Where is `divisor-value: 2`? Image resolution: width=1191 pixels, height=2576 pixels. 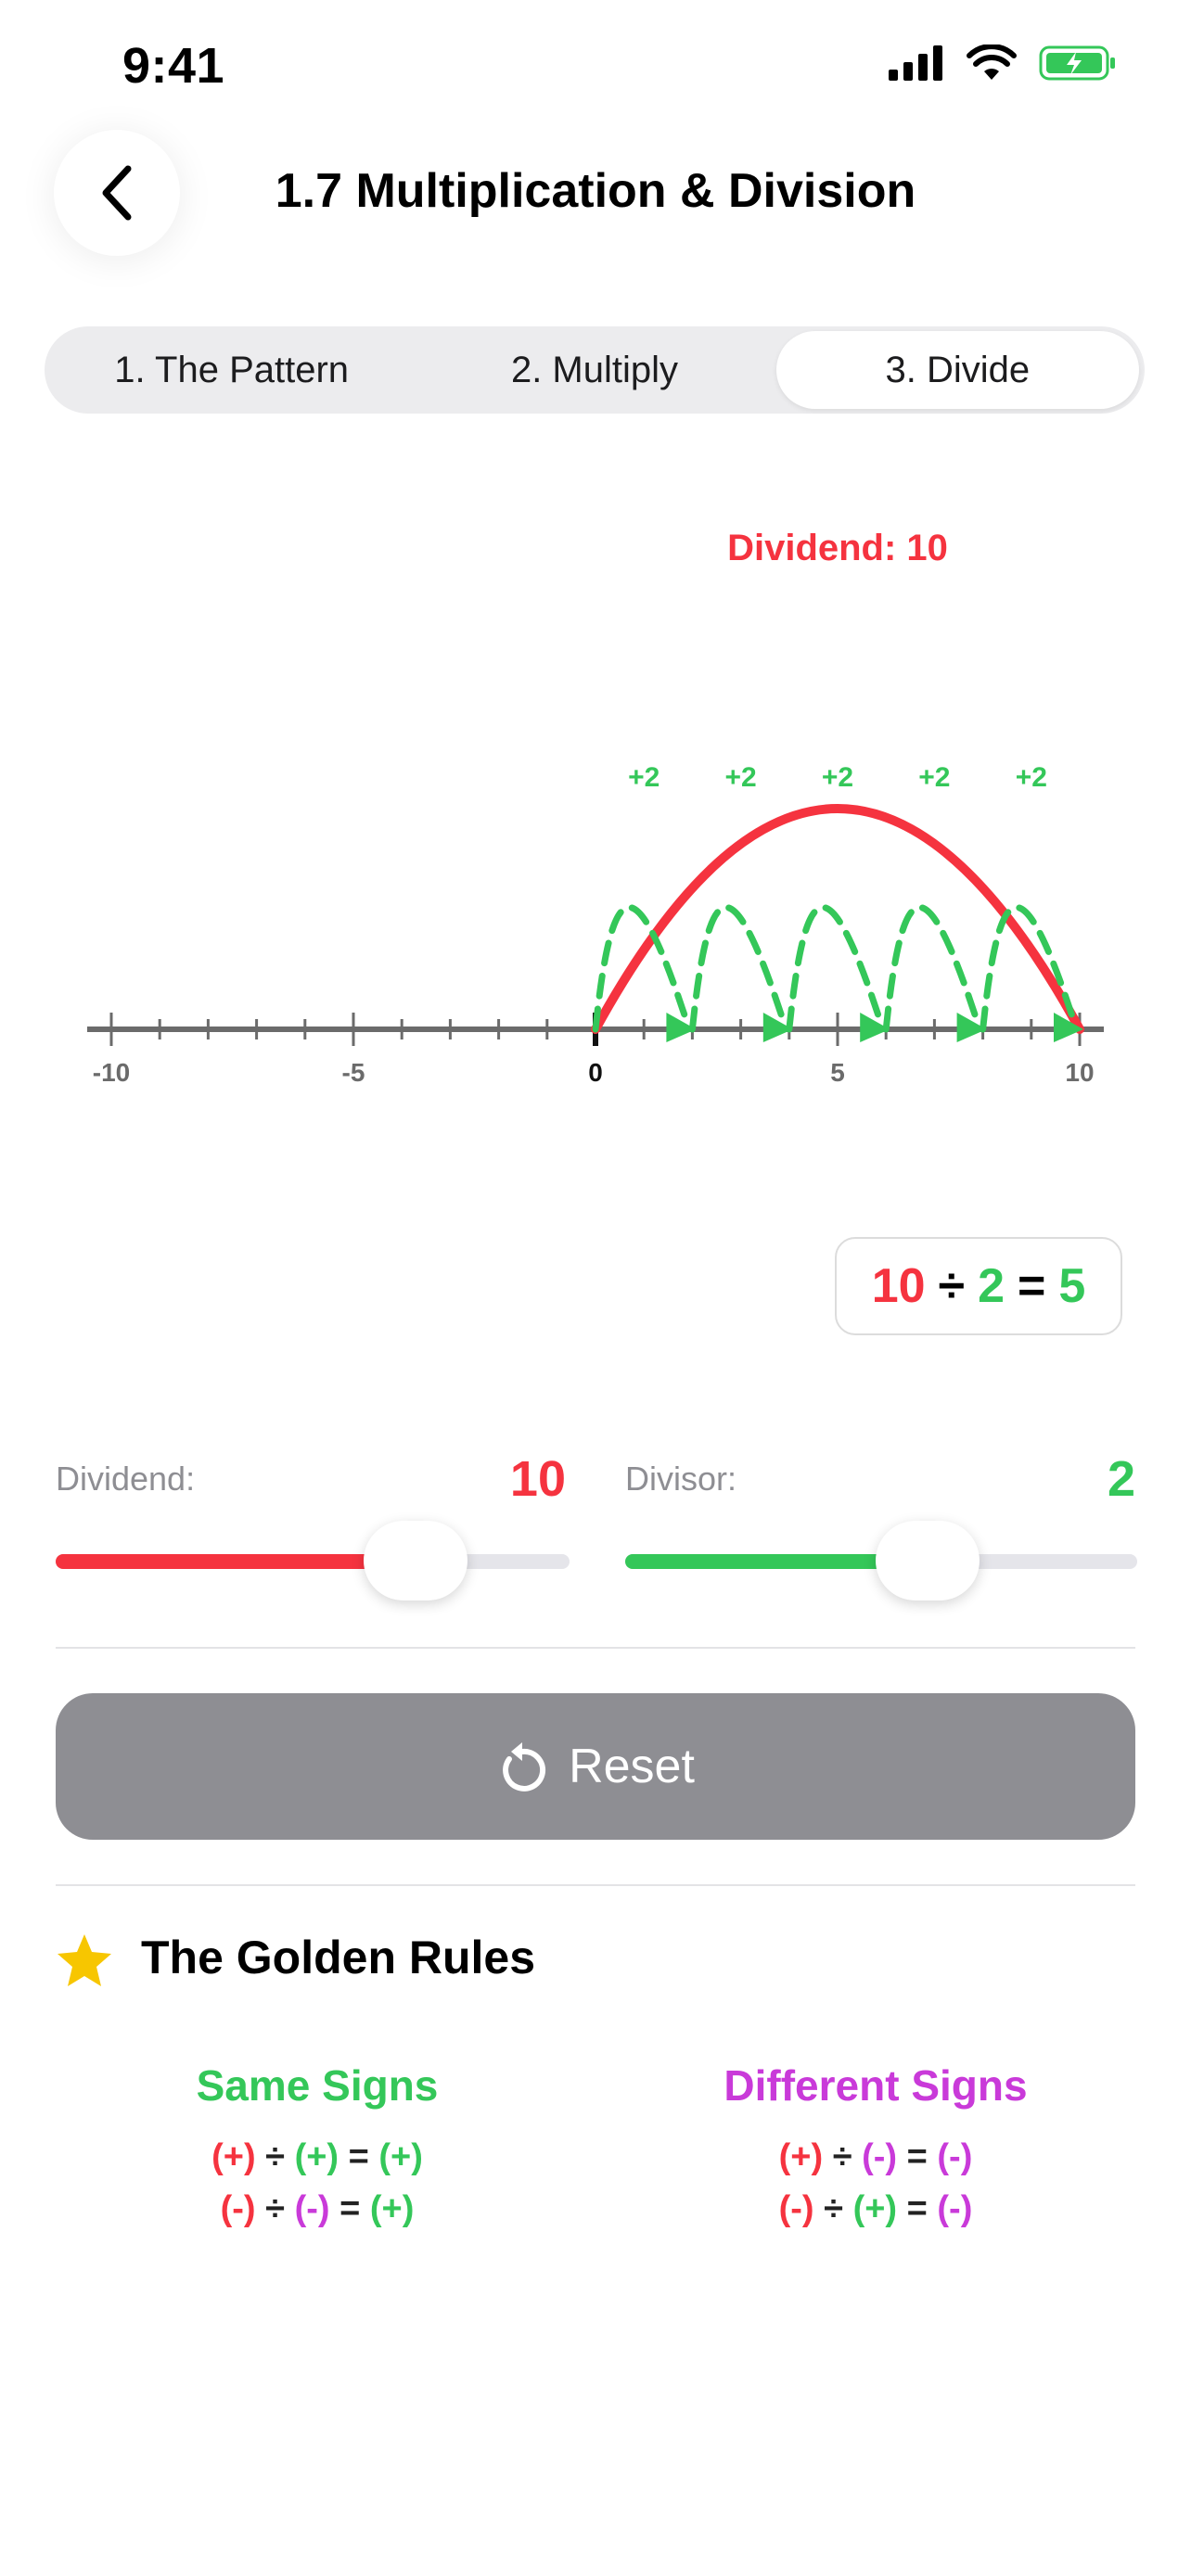
divisor-value: 2 is located at coordinates (1121, 1479).